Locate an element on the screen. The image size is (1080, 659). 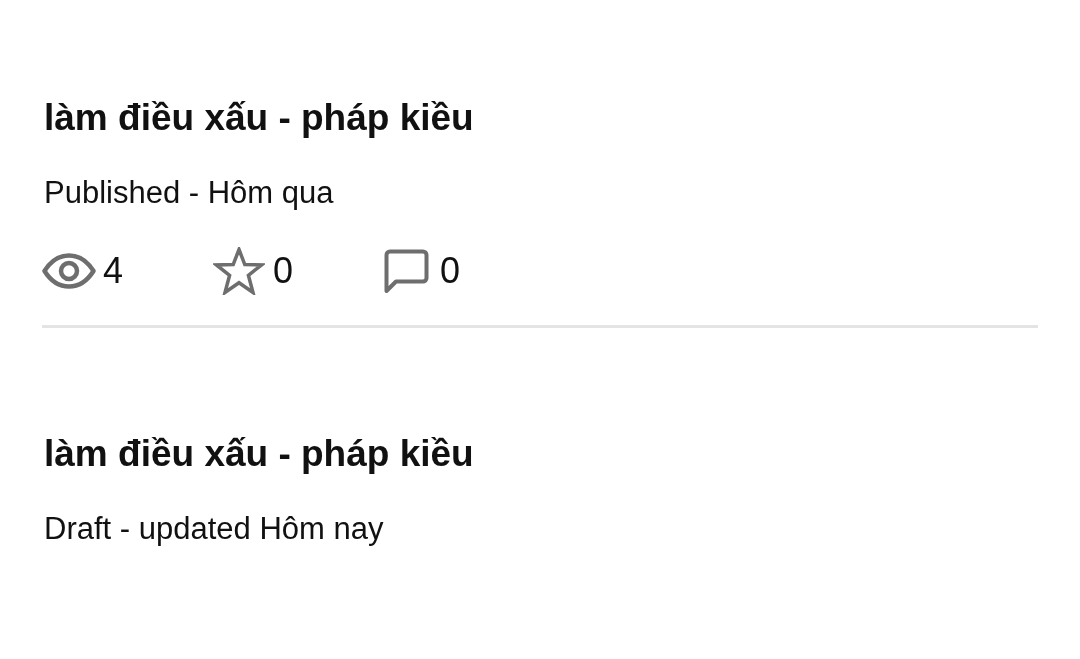
post-status: Draft - updated Hôm nay is located at coordinates (214, 529).